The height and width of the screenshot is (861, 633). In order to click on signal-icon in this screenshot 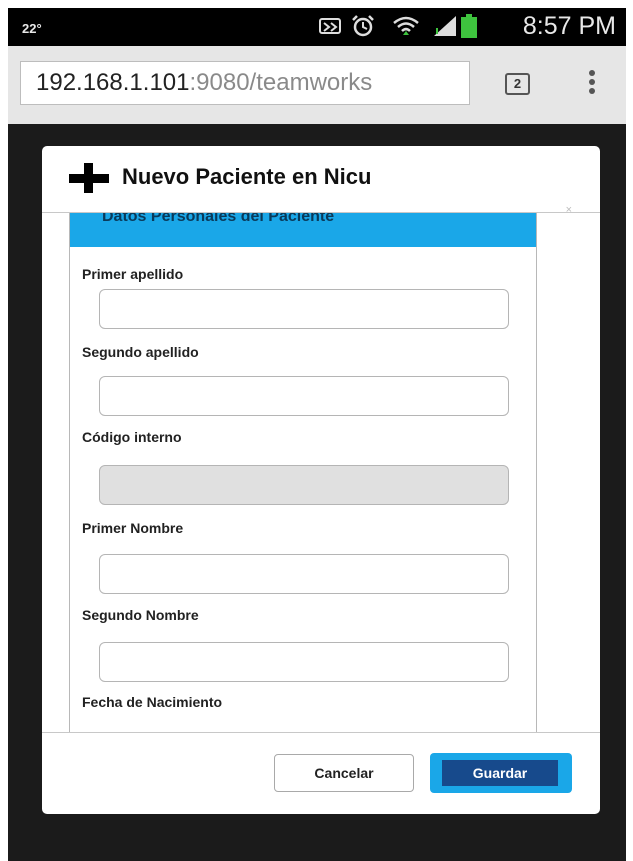, I will do `click(445, 26)`.